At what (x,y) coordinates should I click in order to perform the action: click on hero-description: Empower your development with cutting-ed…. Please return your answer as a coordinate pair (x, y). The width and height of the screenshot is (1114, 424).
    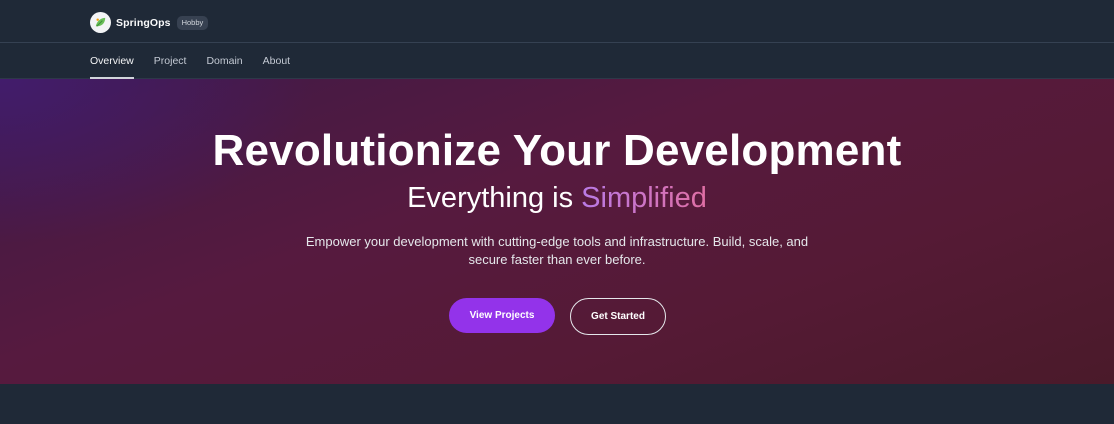
    Looking at the image, I should click on (557, 250).